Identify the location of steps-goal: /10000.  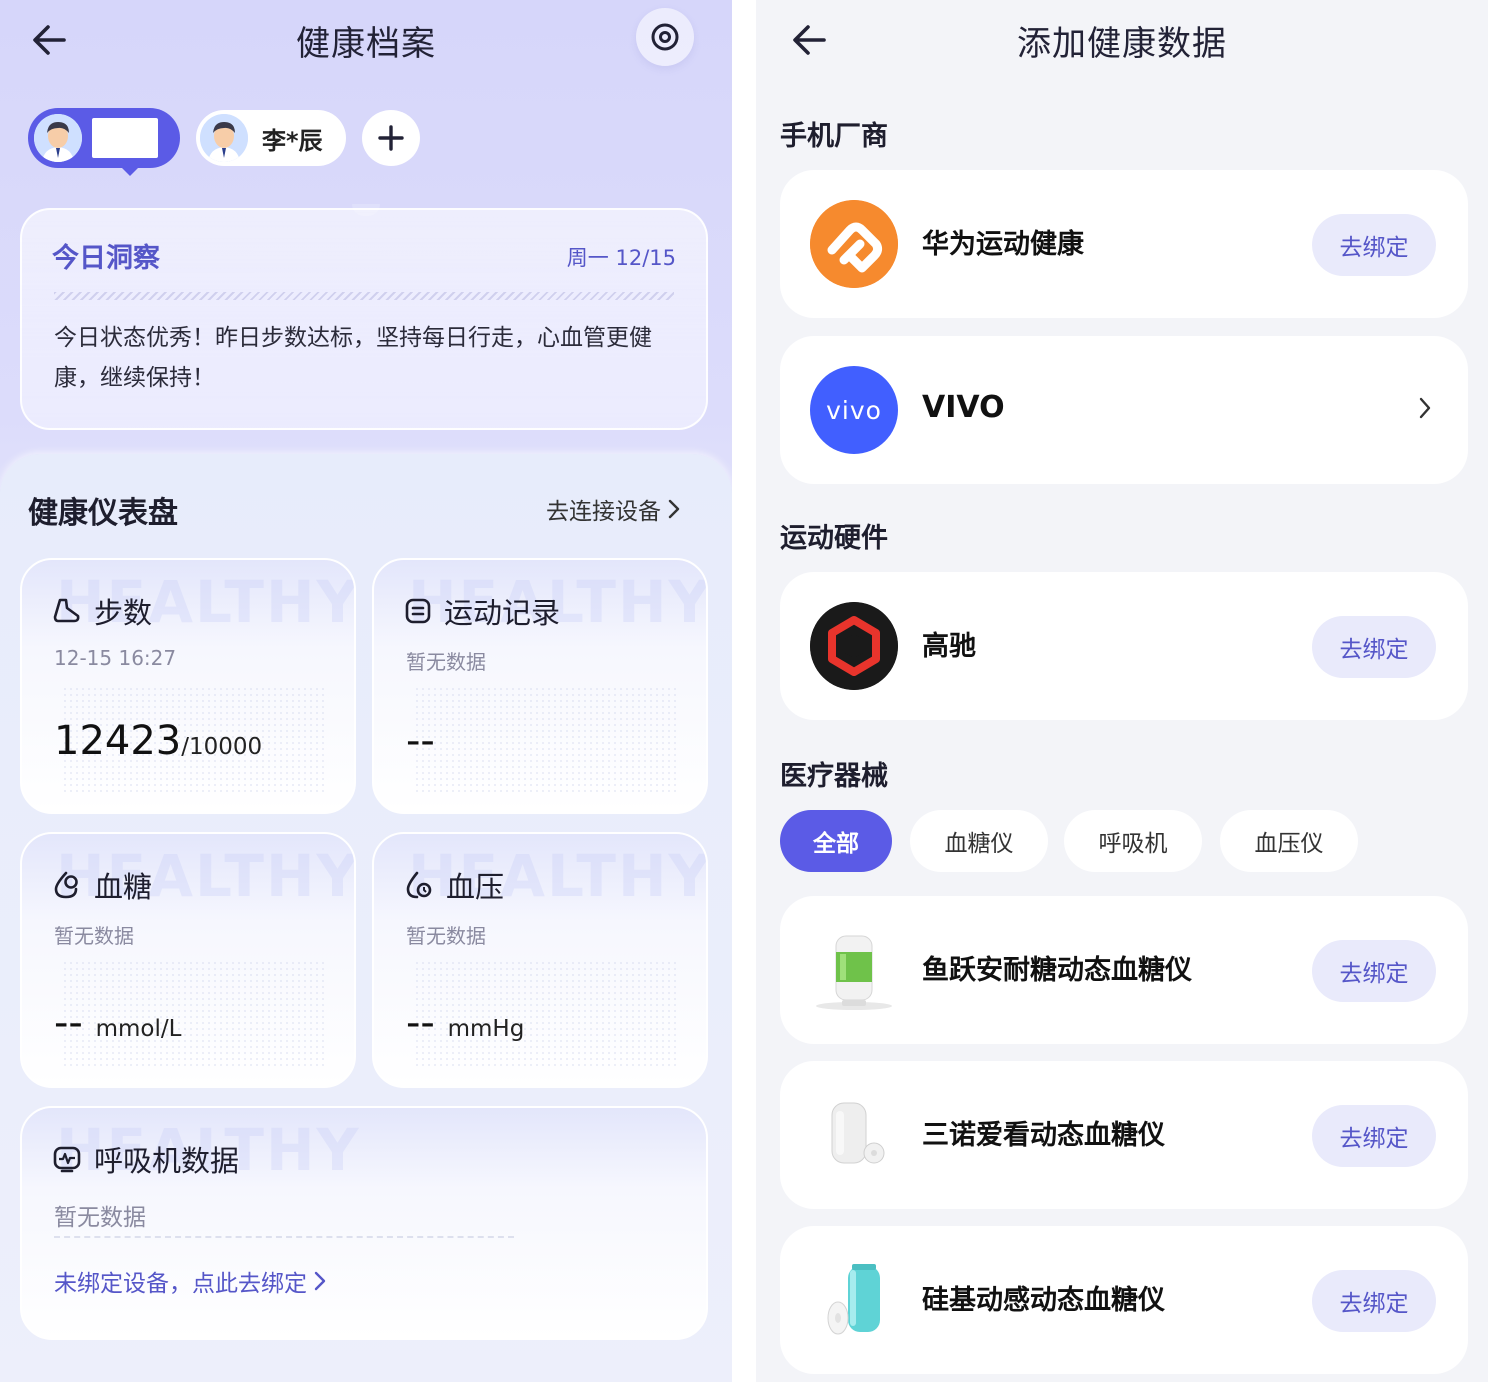
(222, 747).